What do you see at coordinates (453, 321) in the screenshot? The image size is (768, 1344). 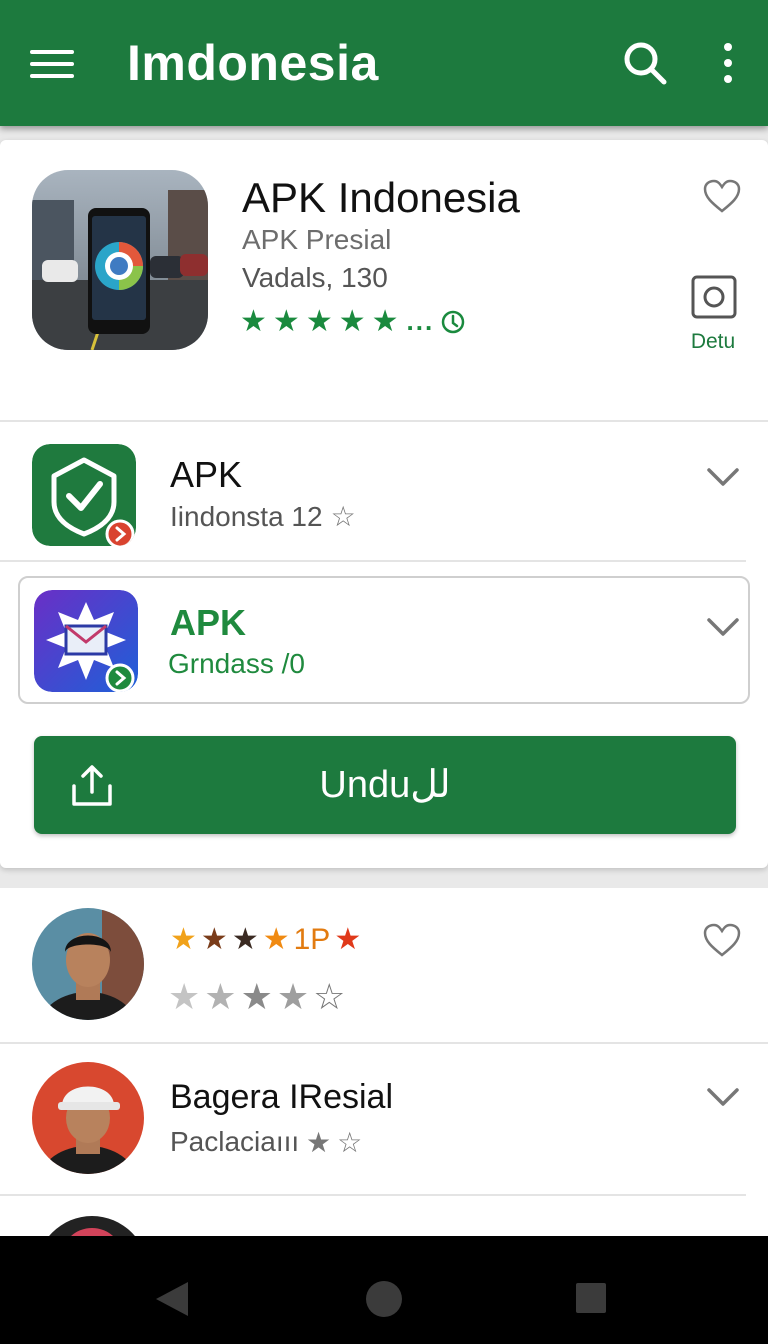 I see `clock-icon` at bounding box center [453, 321].